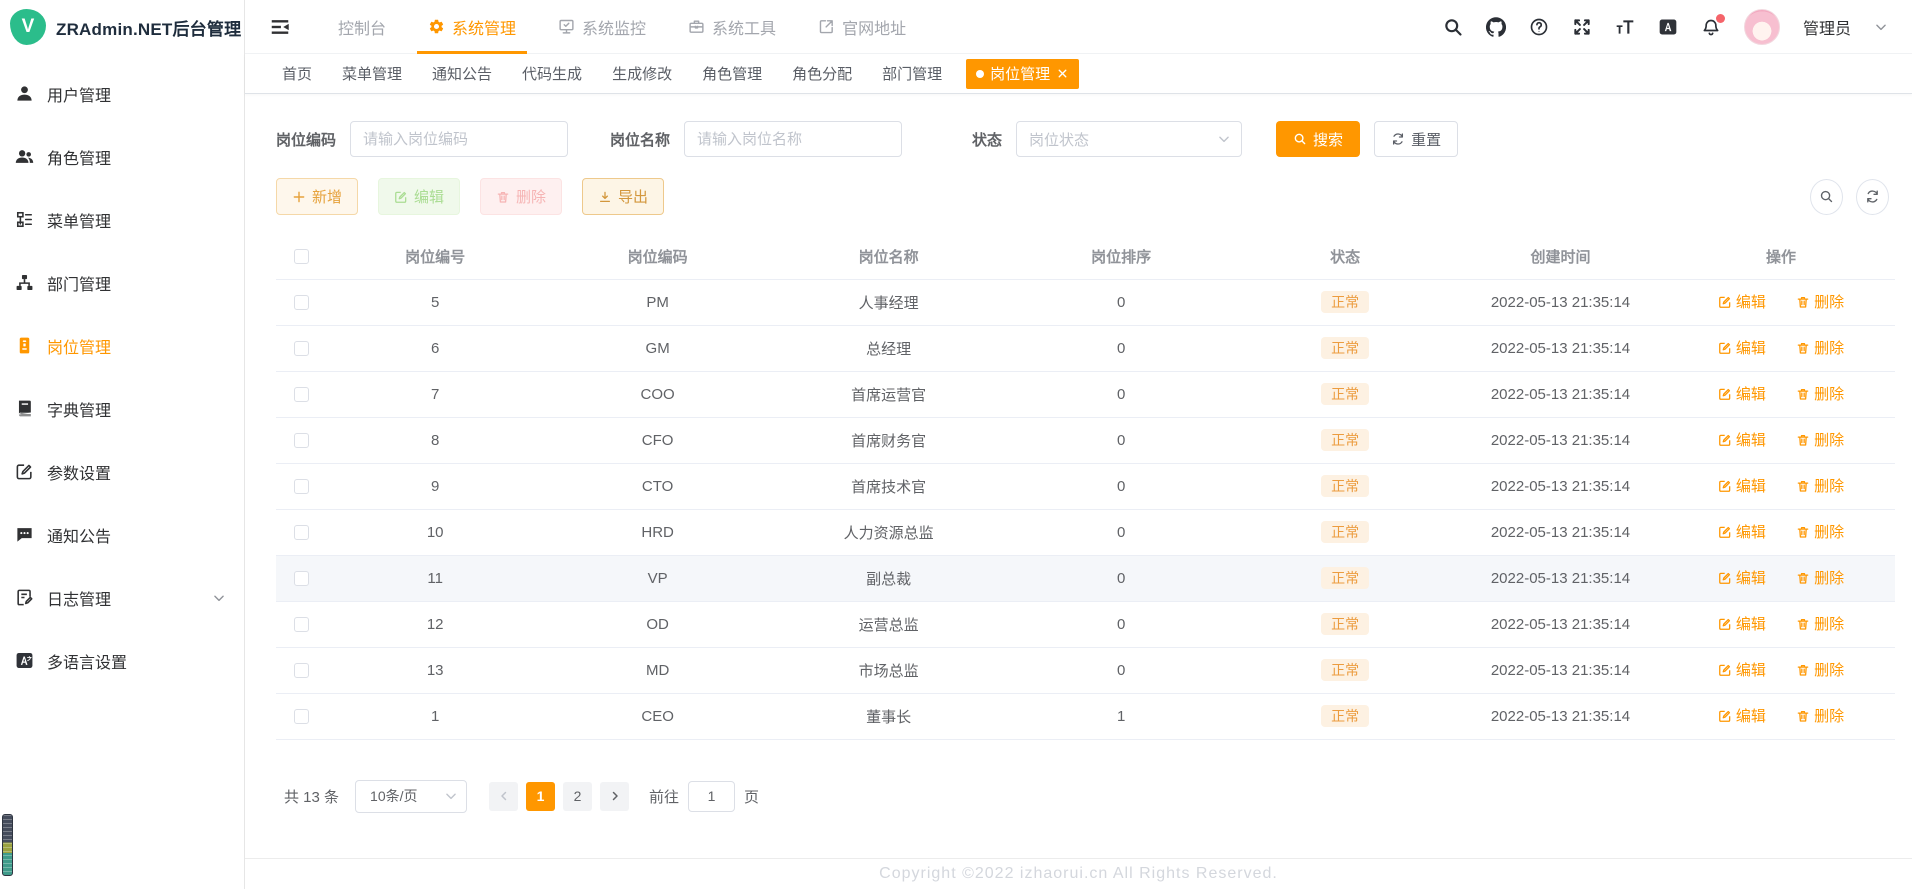 The width and height of the screenshot is (1912, 889). Describe the element at coordinates (301, 257) in the screenshot. I see `select-all-checkbox` at that location.